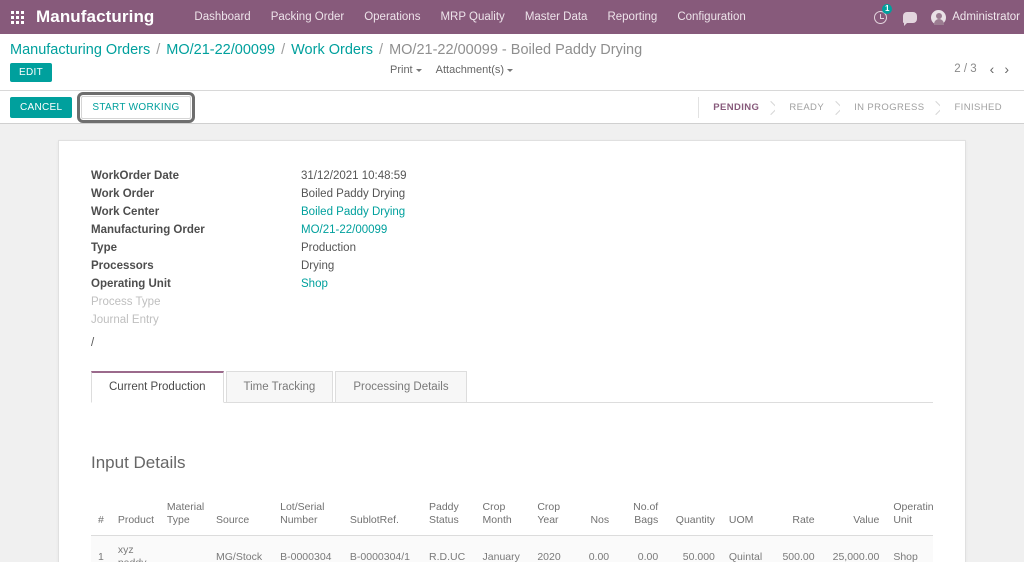 This screenshot has height=569, width=1024. Describe the element at coordinates (965, 69) in the screenshot. I see `pager-value: 2 / 3` at that location.